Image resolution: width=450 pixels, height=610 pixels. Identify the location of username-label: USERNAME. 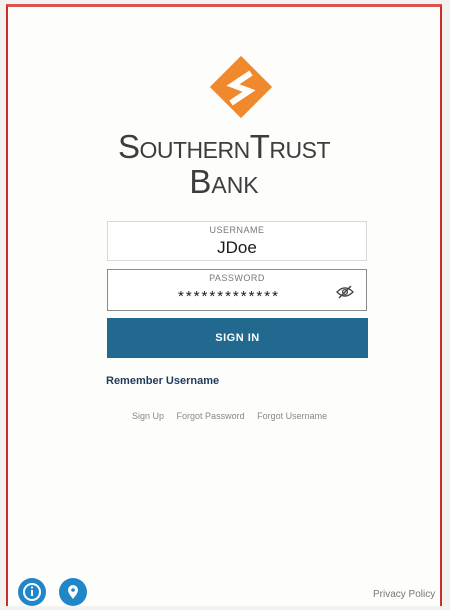
(237, 230).